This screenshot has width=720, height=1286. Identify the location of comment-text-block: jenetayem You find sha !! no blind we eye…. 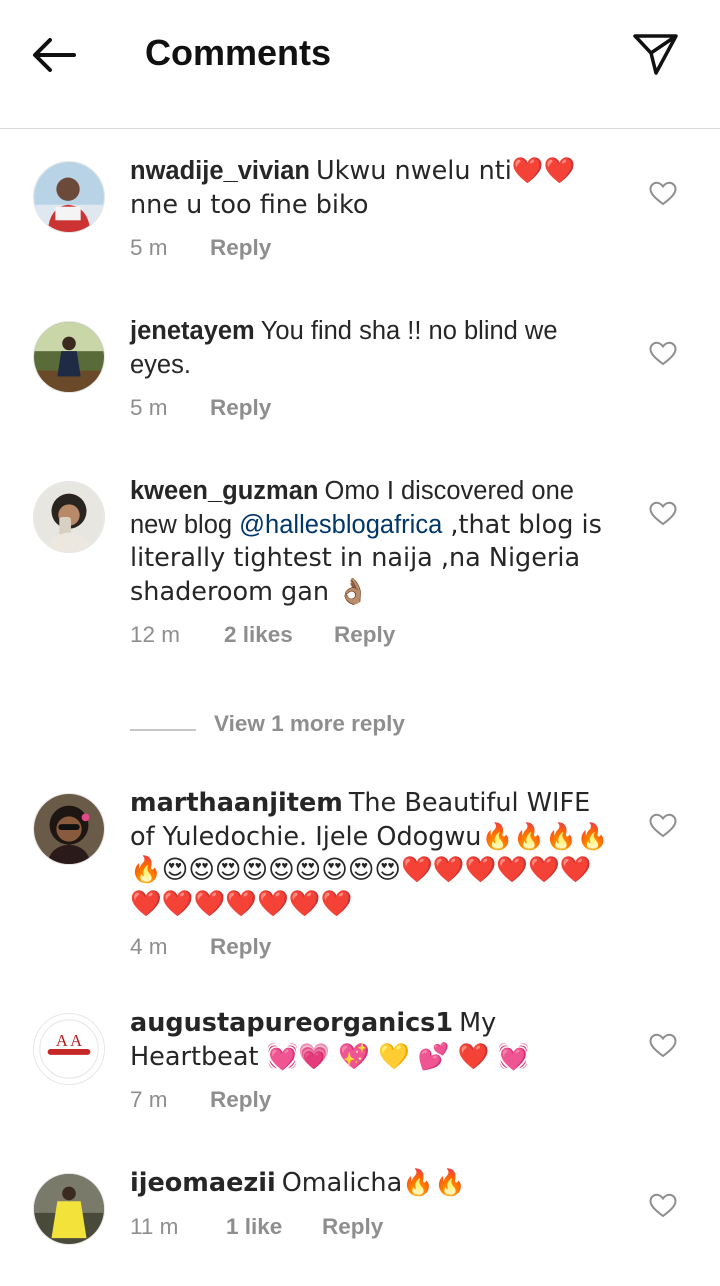
(375, 335).